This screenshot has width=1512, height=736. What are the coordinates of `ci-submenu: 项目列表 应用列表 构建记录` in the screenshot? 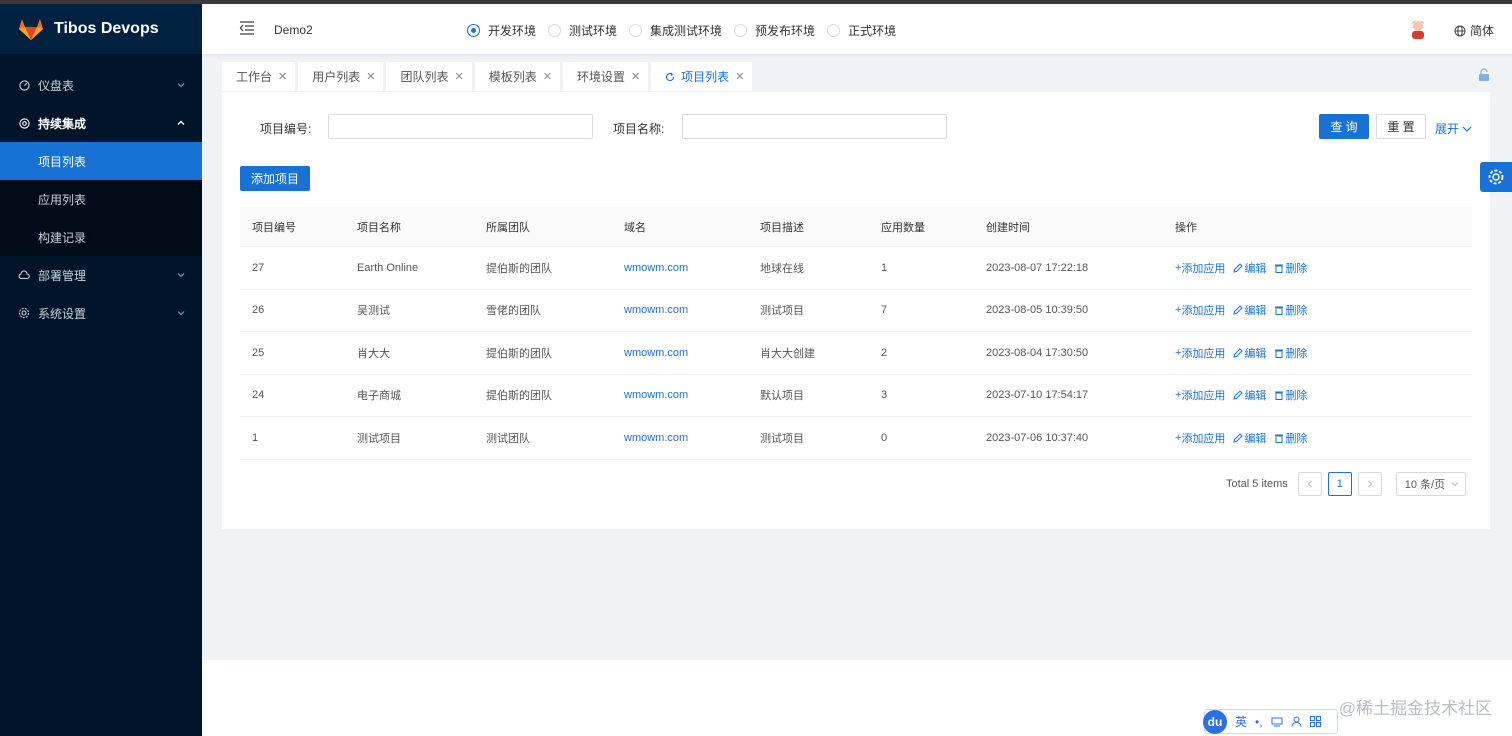 It's located at (101, 199).